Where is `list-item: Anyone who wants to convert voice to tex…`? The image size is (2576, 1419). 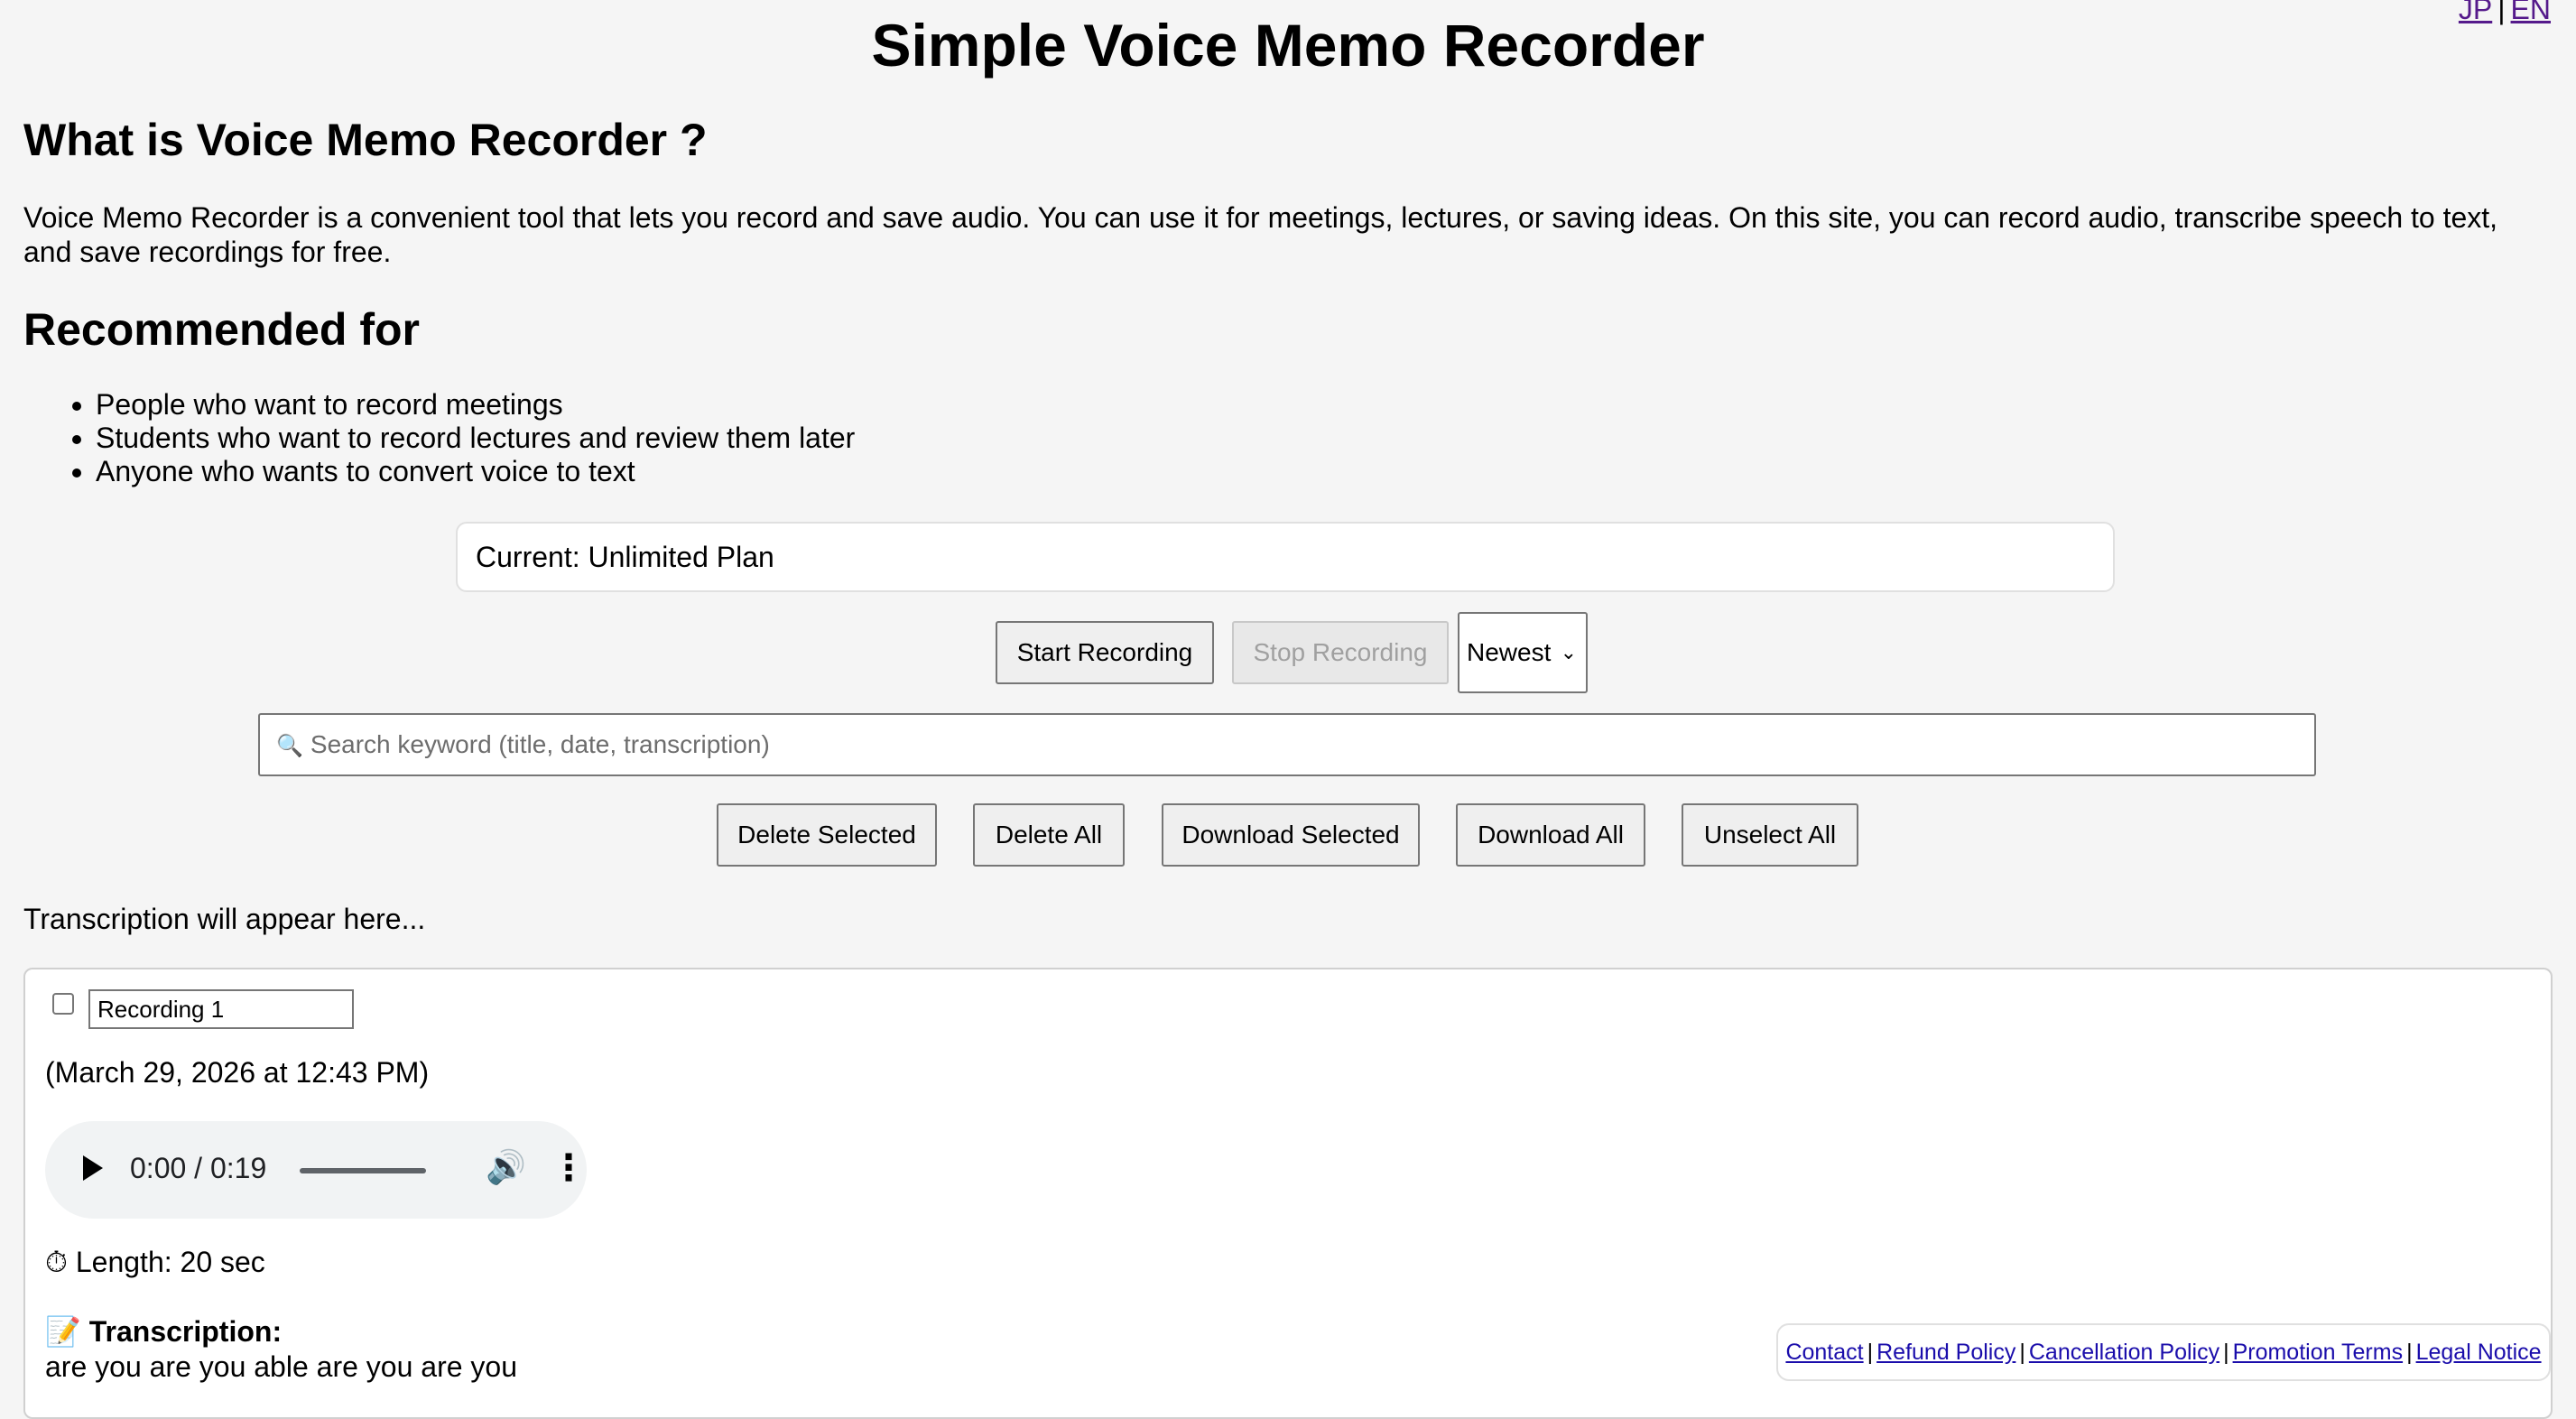 list-item: Anyone who wants to convert voice to tex… is located at coordinates (475, 472).